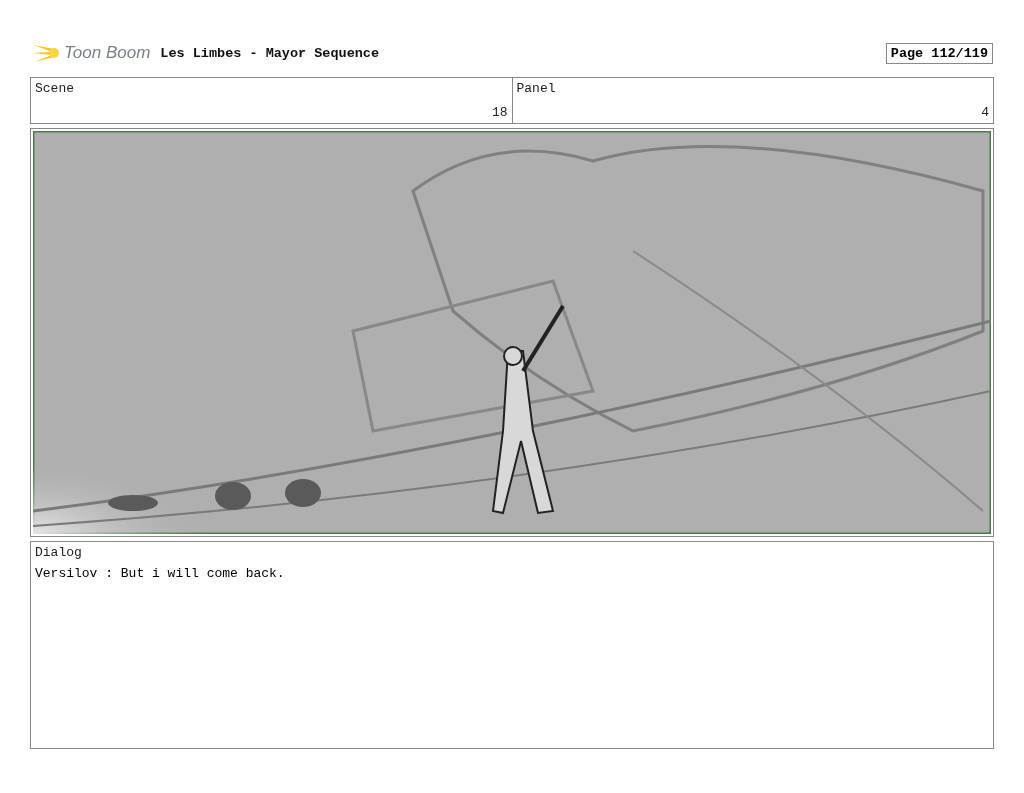 Image resolution: width=1024 pixels, height=793 pixels. What do you see at coordinates (270, 53) in the screenshot?
I see `document-title: Les Limbes - Mayor Sequence` at bounding box center [270, 53].